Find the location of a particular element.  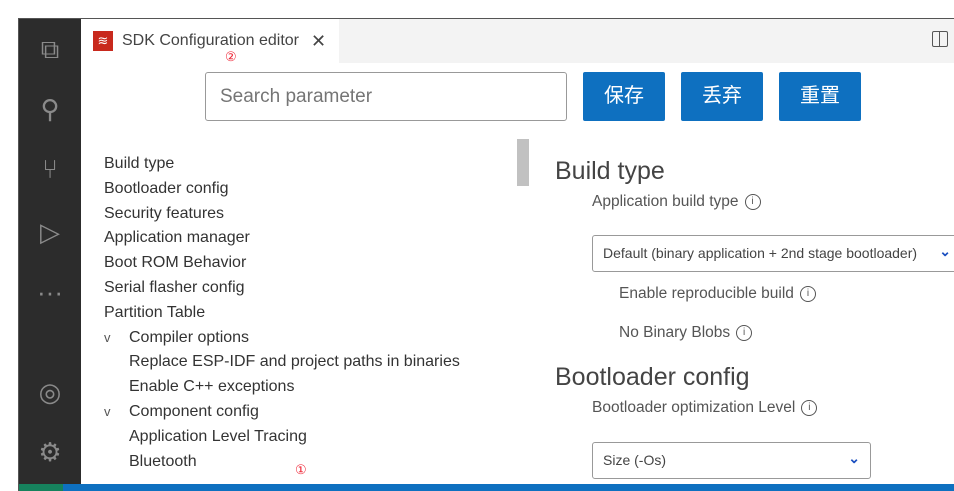

bootloader-config-heading: Bootloader config is located at coordinates (652, 377).